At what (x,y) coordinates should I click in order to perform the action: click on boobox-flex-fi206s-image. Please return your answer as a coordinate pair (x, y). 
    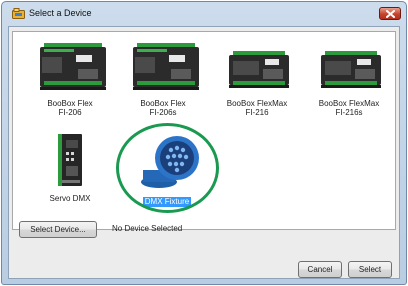
    Looking at the image, I should click on (166, 66).